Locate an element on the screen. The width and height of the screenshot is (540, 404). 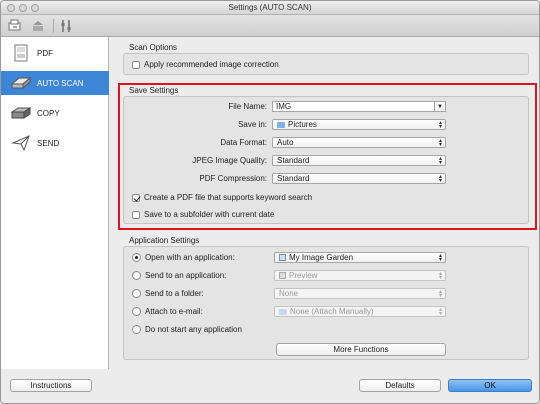
send-to-folder-value: None is located at coordinates (289, 293).